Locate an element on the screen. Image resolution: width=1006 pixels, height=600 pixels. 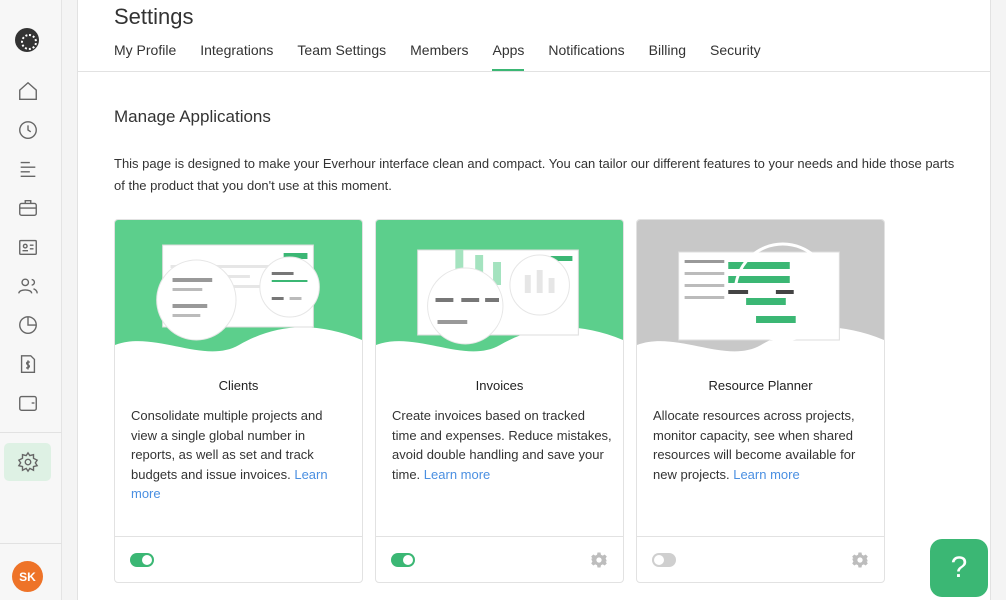
users-icon is located at coordinates (28, 286).